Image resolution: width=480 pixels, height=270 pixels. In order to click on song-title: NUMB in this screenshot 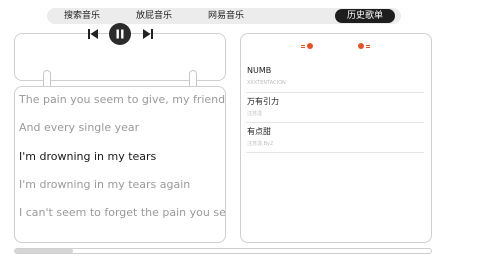, I will do `click(259, 70)`.